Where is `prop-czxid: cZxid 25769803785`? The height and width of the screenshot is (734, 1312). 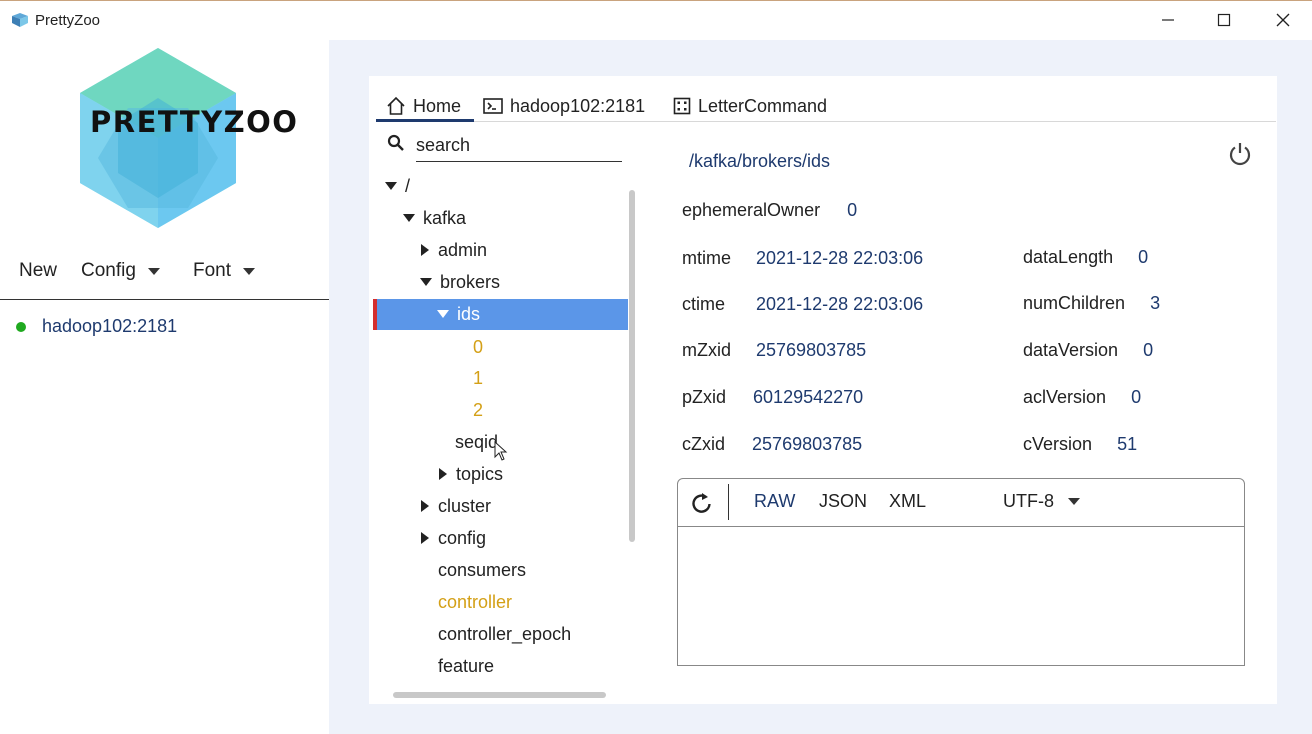 prop-czxid: cZxid 25769803785 is located at coordinates (772, 444).